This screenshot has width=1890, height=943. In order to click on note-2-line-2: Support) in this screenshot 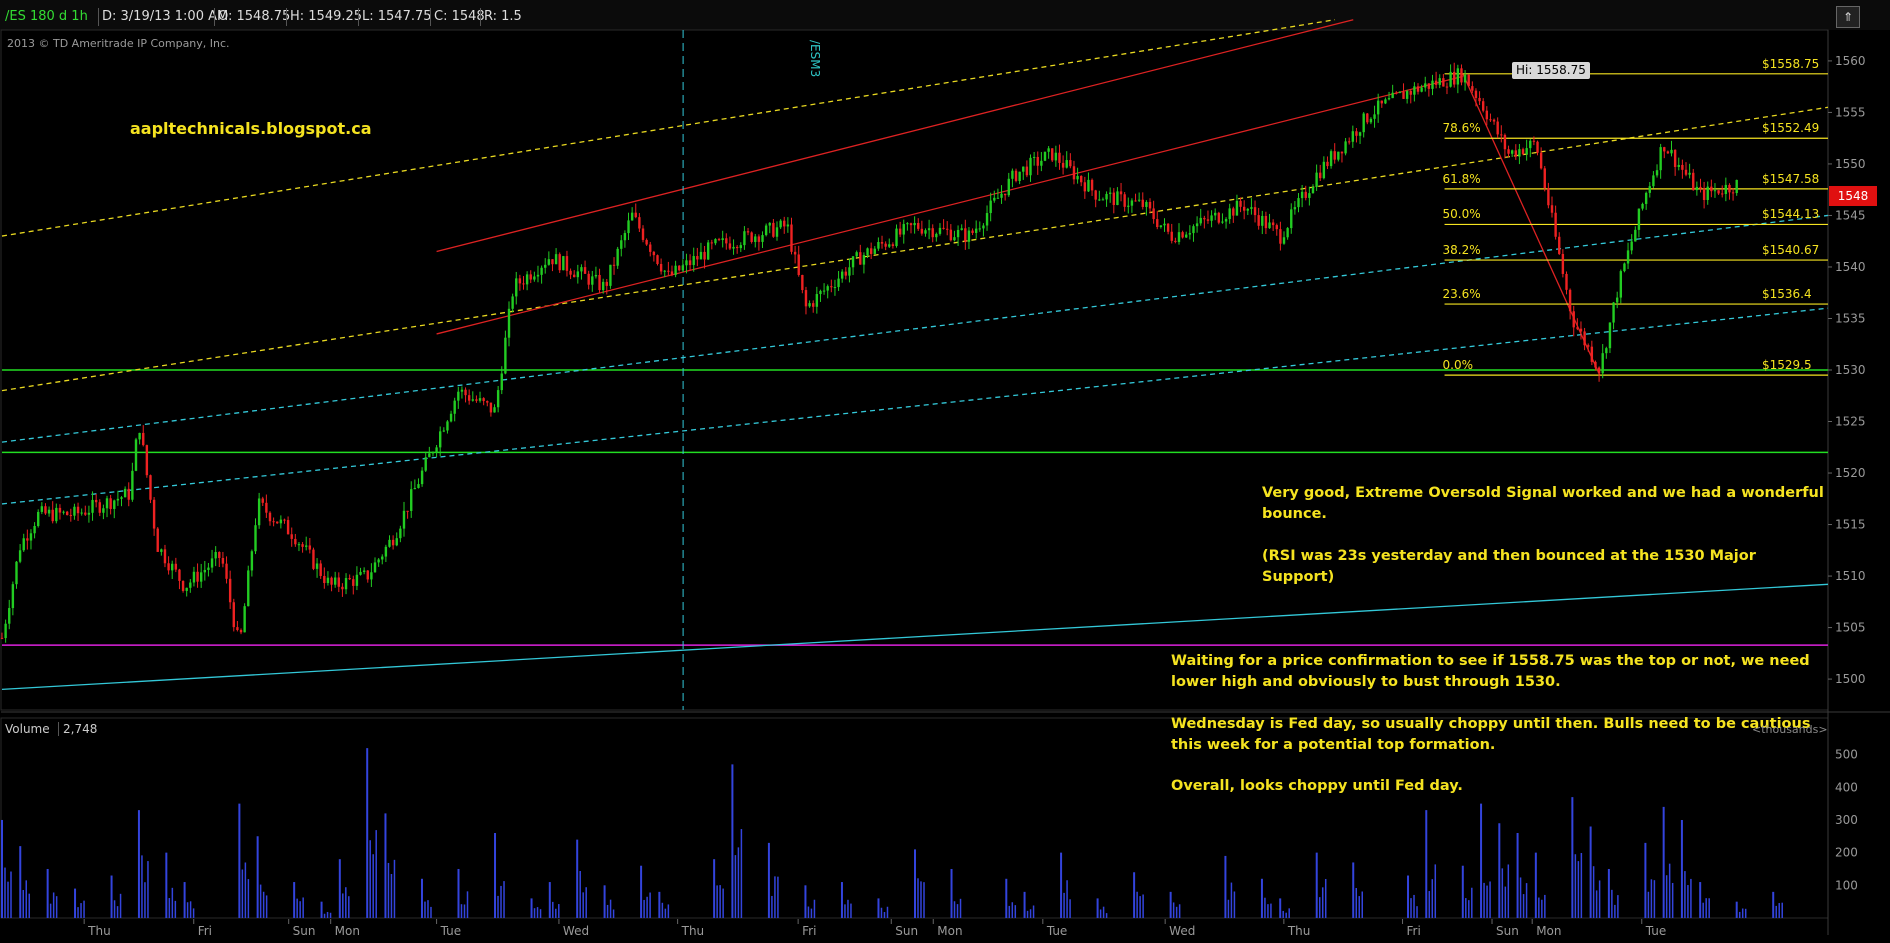, I will do `click(1298, 577)`.